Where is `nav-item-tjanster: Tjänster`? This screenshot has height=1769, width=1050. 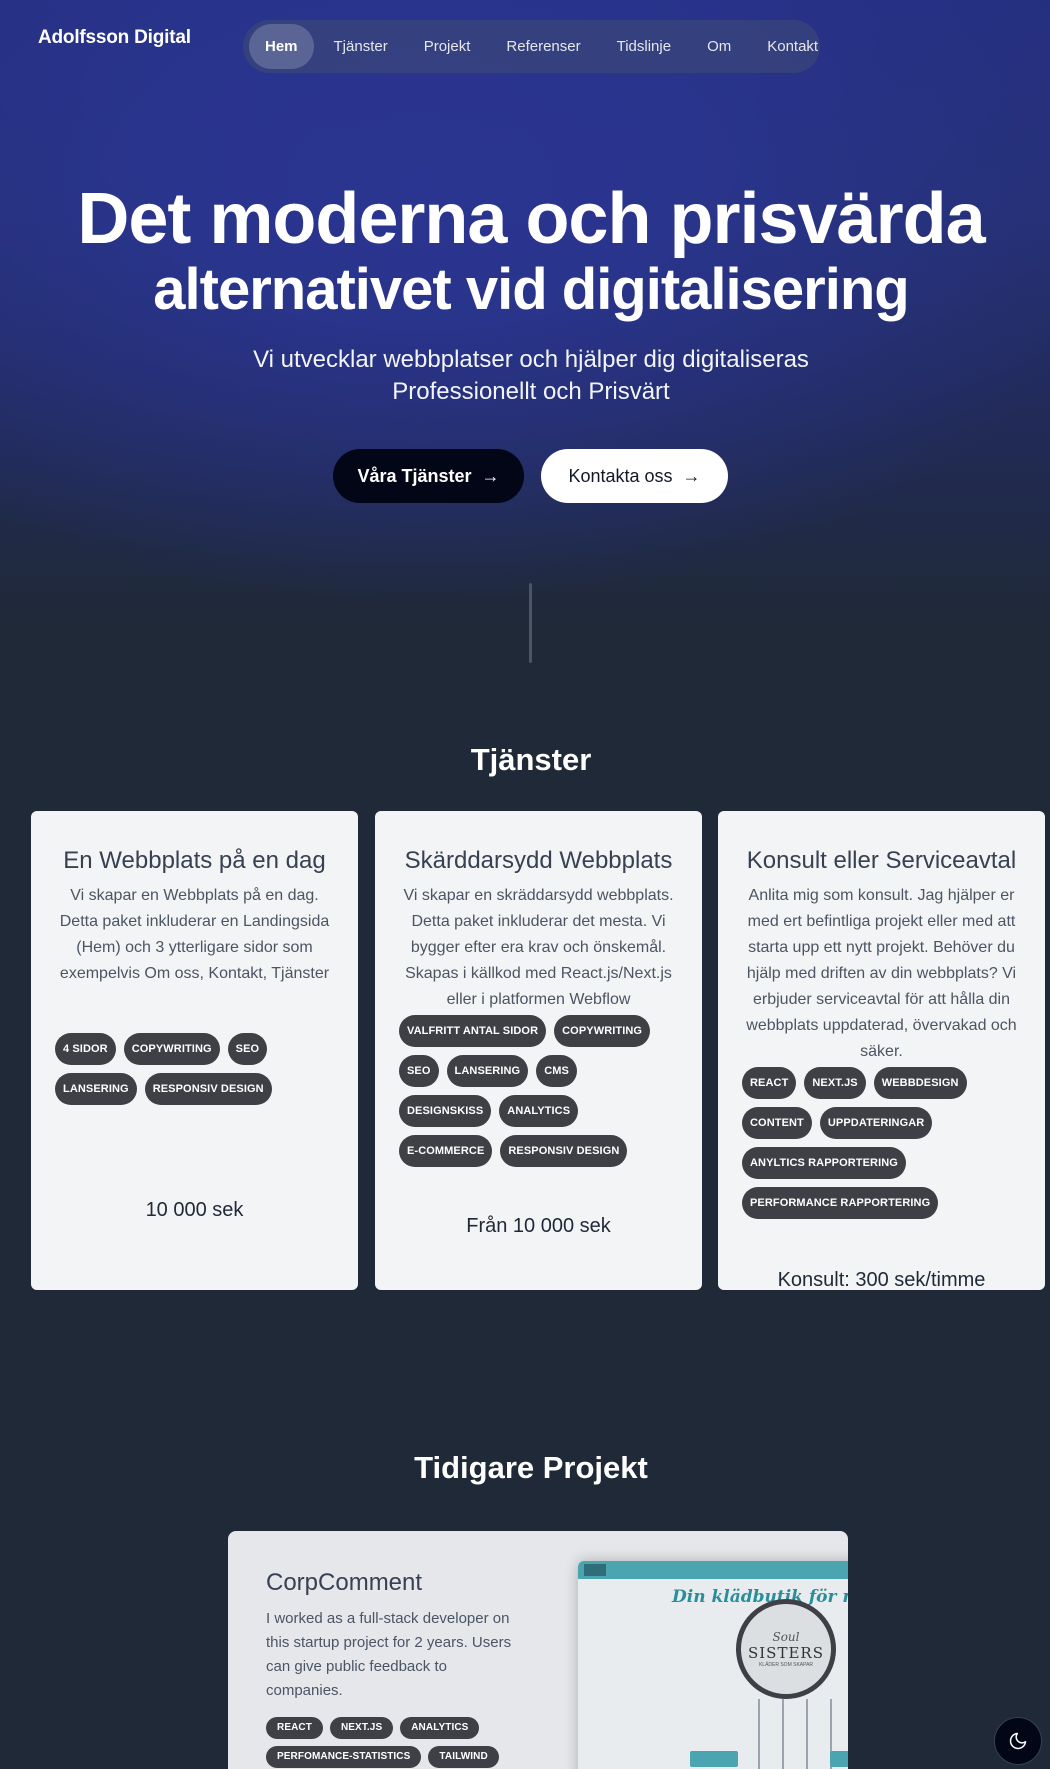 nav-item-tjanster: Tjänster is located at coordinates (361, 46).